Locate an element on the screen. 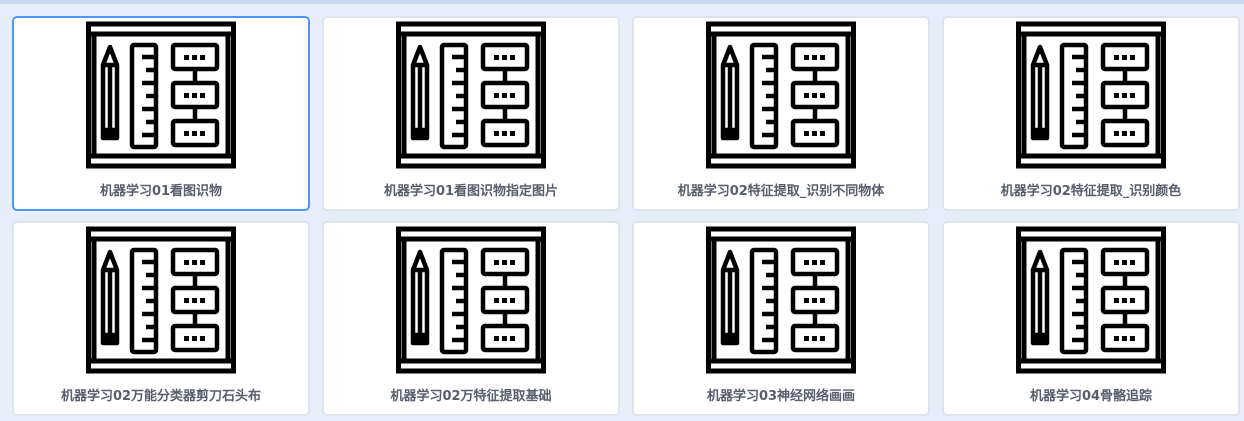  project-title: 机器学习02特征提取_识别不同物体 is located at coordinates (781, 191).